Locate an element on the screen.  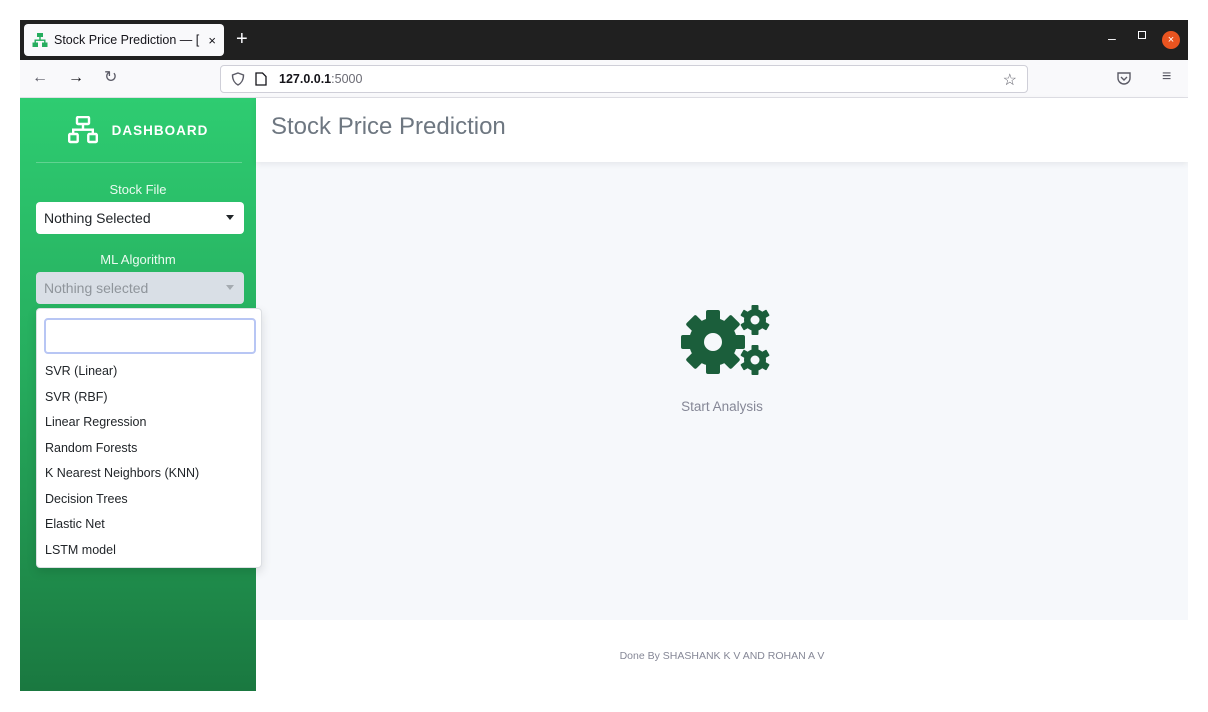
reload-icon: ↻ is located at coordinates (110, 78).